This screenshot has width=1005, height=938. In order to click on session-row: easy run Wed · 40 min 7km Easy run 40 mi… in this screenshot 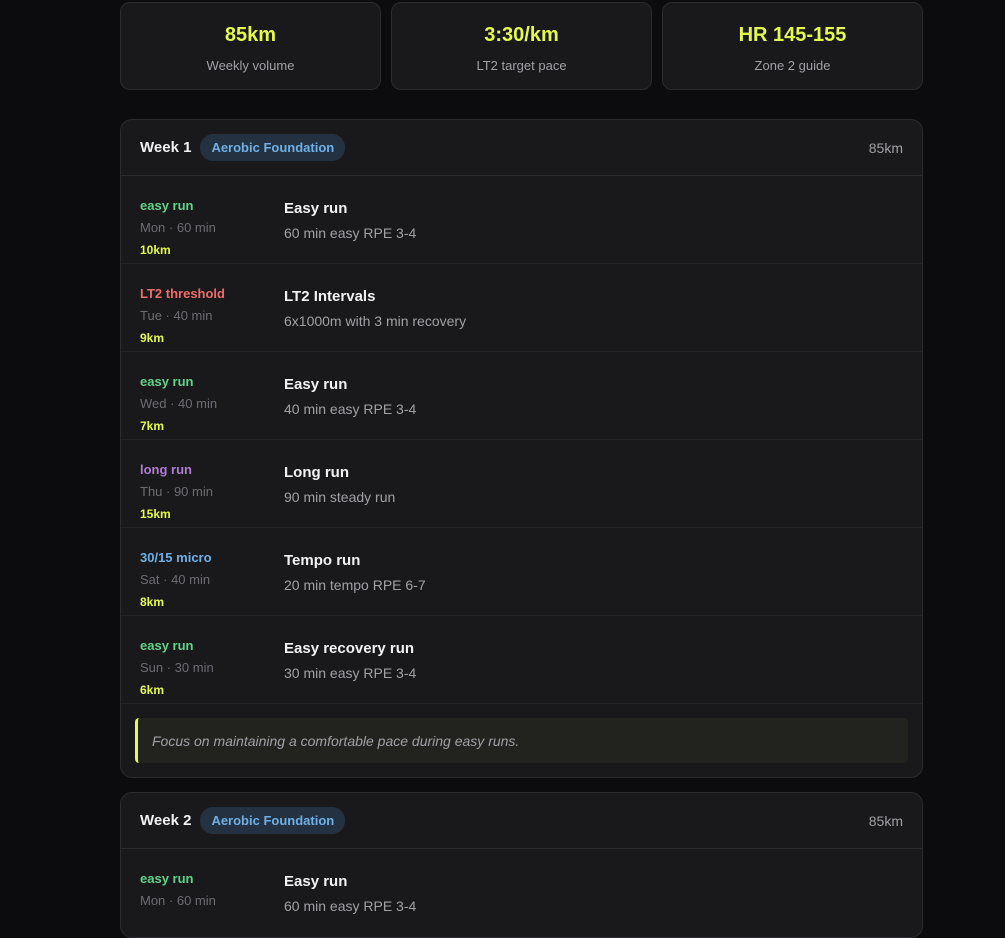, I will do `click(521, 396)`.